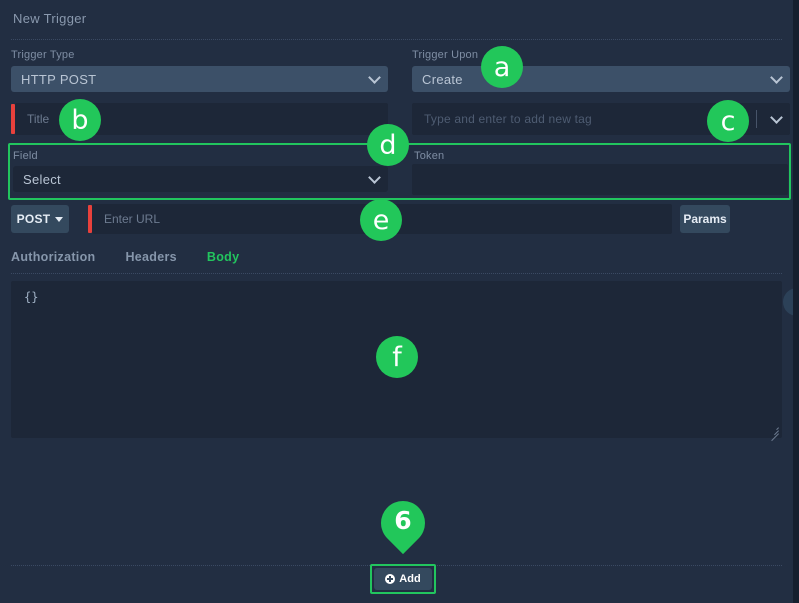  I want to click on trigger-upon-label: Trigger Upon, so click(445, 55).